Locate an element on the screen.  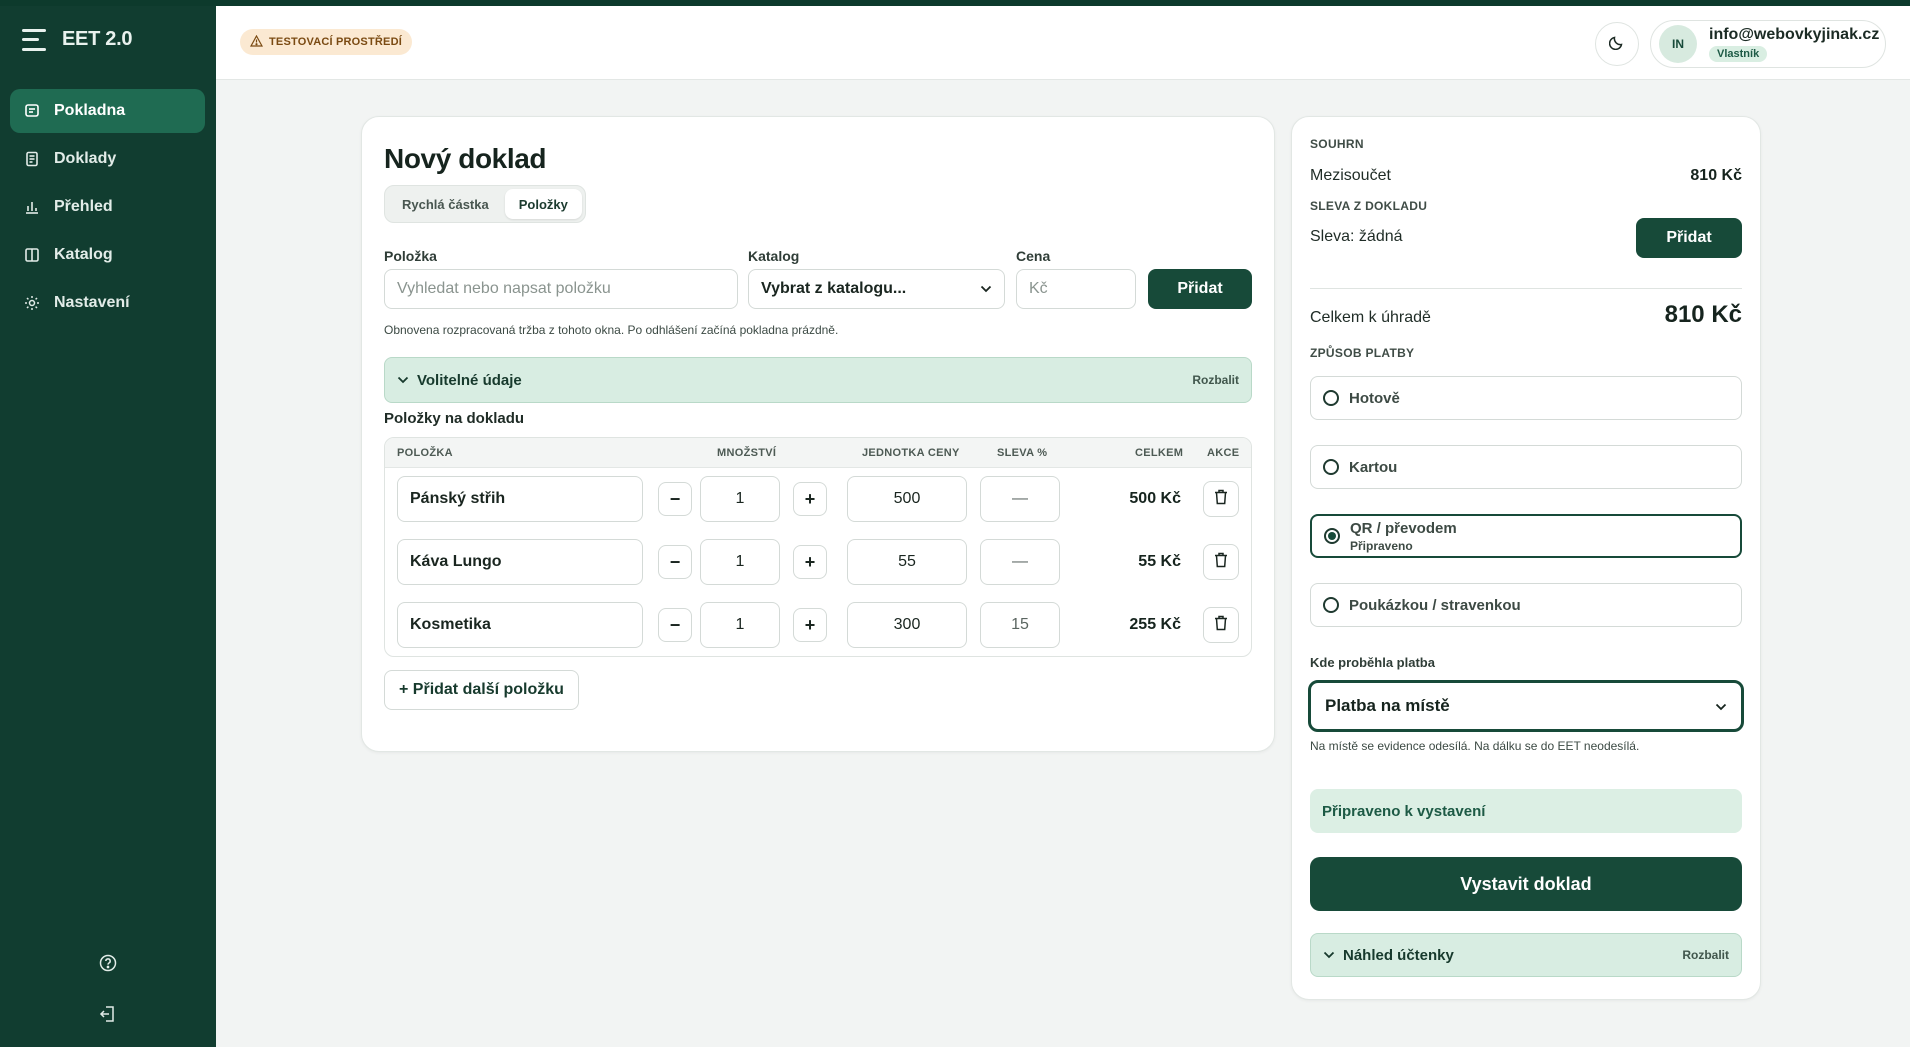
item-field-label: Položka is located at coordinates (410, 256).